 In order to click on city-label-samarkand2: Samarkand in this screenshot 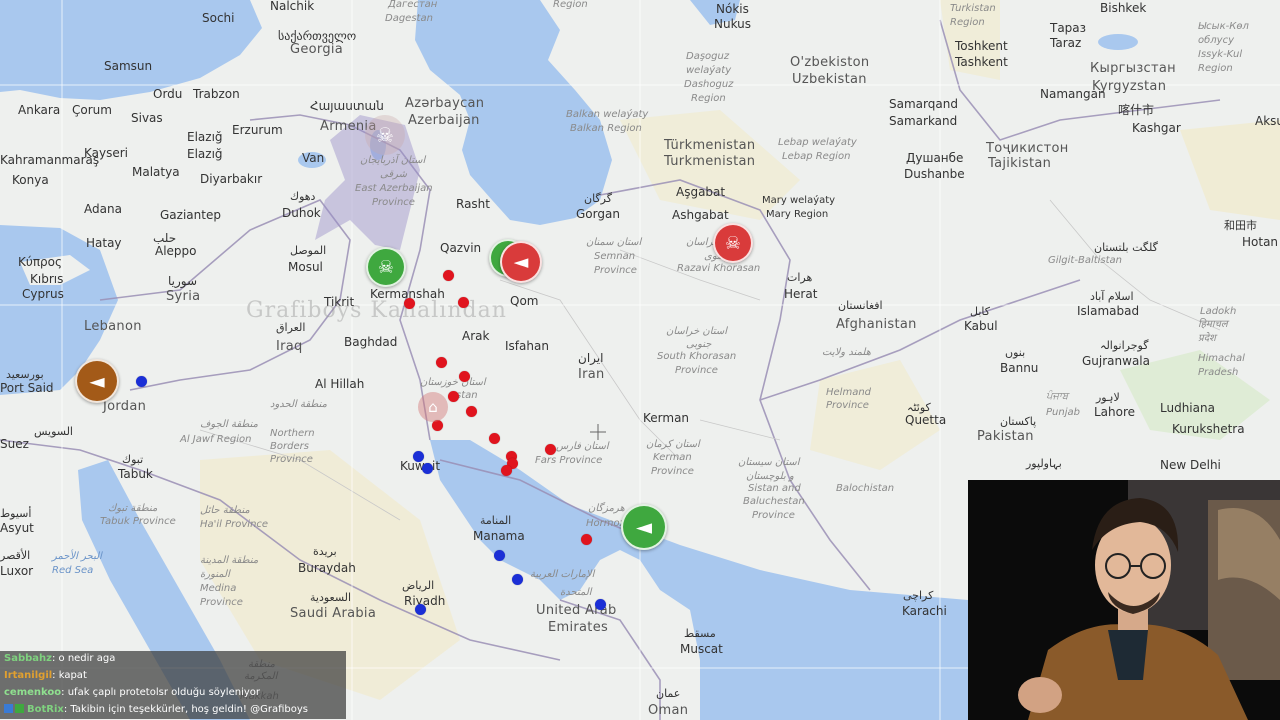, I will do `click(923, 121)`.